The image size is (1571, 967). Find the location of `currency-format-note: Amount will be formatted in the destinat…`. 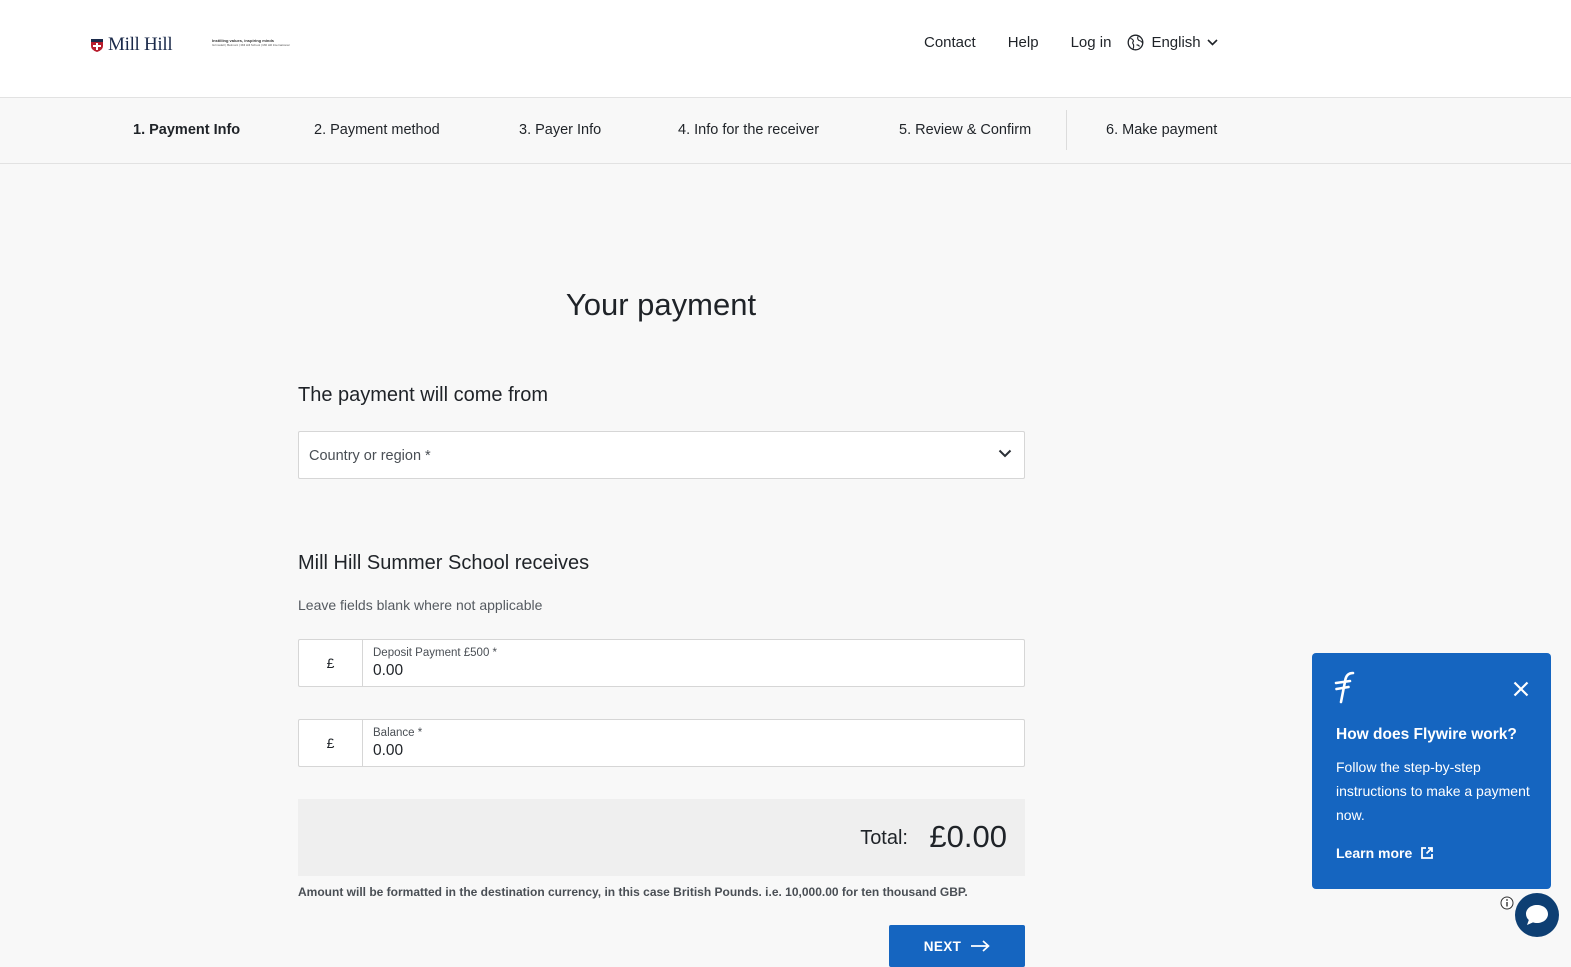

currency-format-note: Amount will be formatted in the destinat… is located at coordinates (633, 892).